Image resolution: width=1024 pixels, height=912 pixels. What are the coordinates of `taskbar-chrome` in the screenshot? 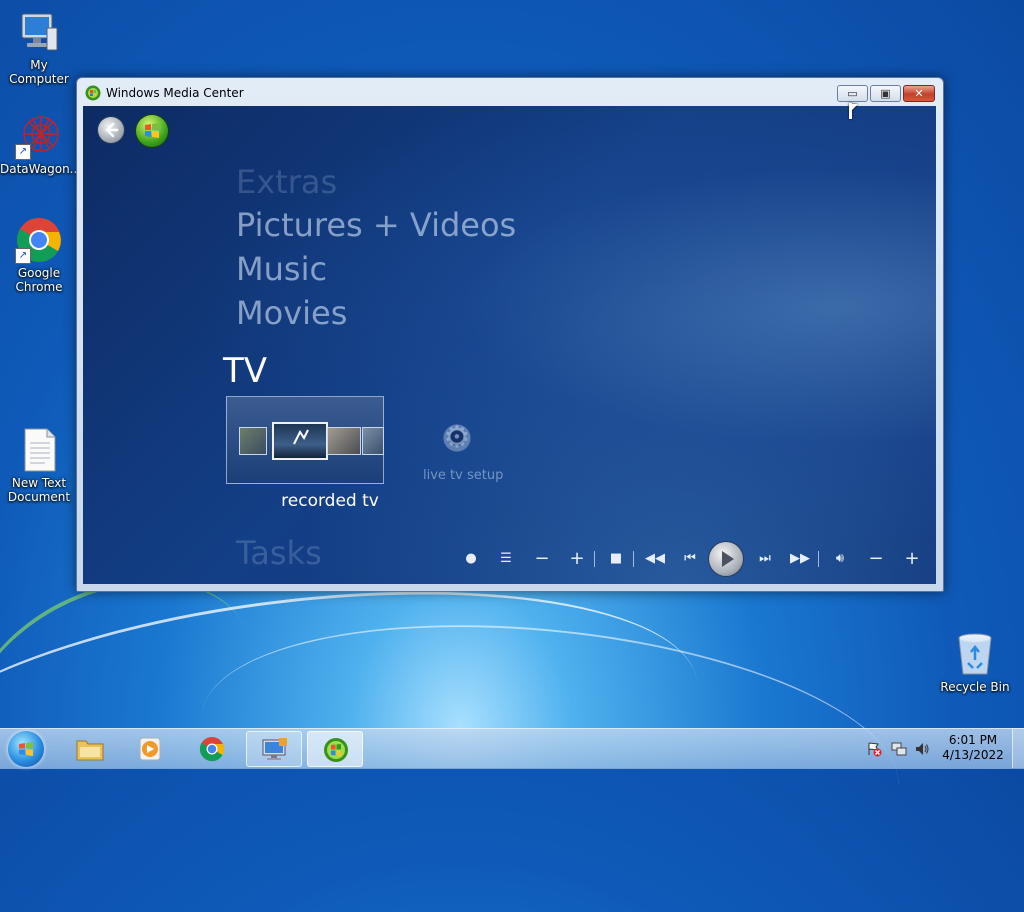 It's located at (212, 749).